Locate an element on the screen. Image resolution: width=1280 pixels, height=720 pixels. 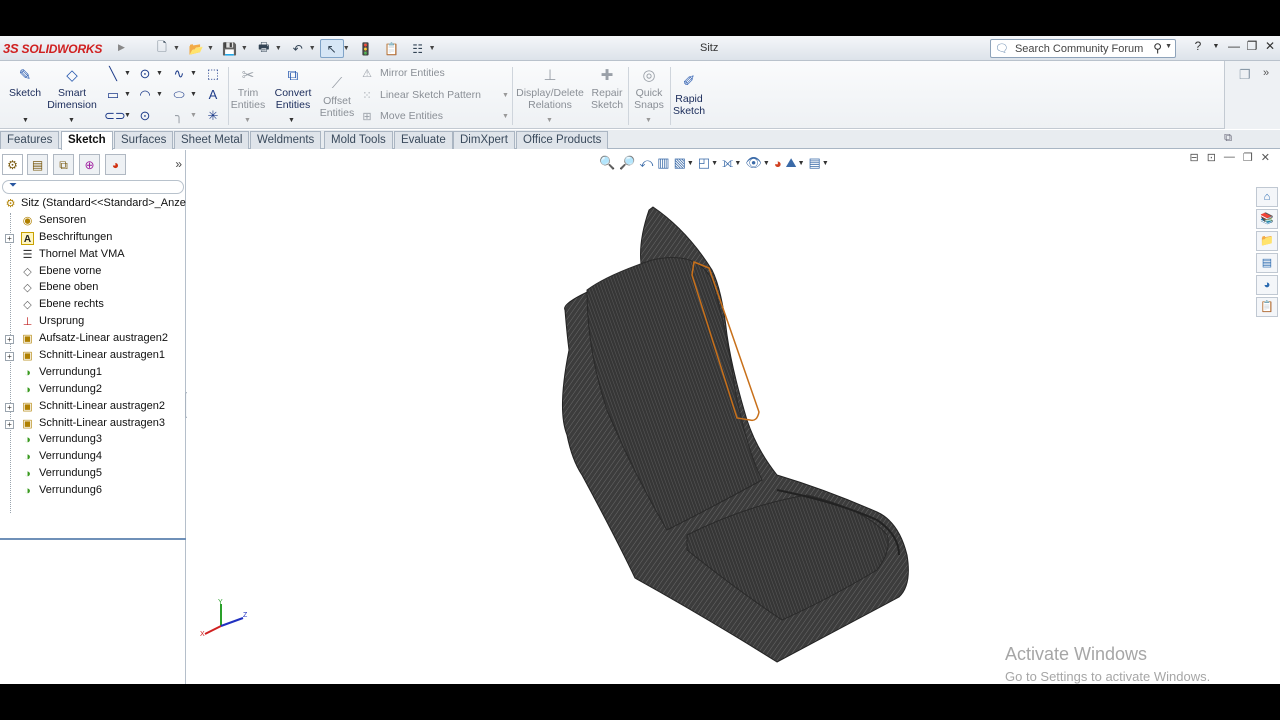
trim-entities-button: ✂ Trim Entities is located at coordinates (248, 89).